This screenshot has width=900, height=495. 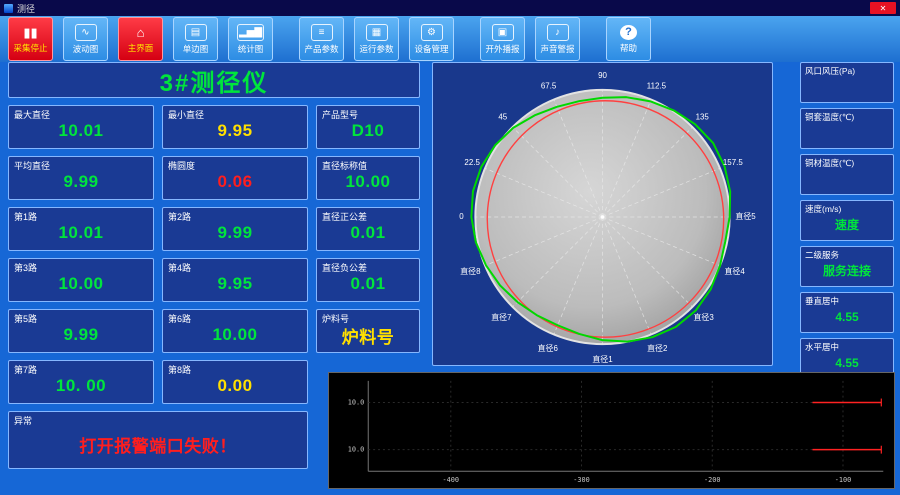 What do you see at coordinates (340, 115) in the screenshot?
I see `field-label: 产品型号` at bounding box center [340, 115].